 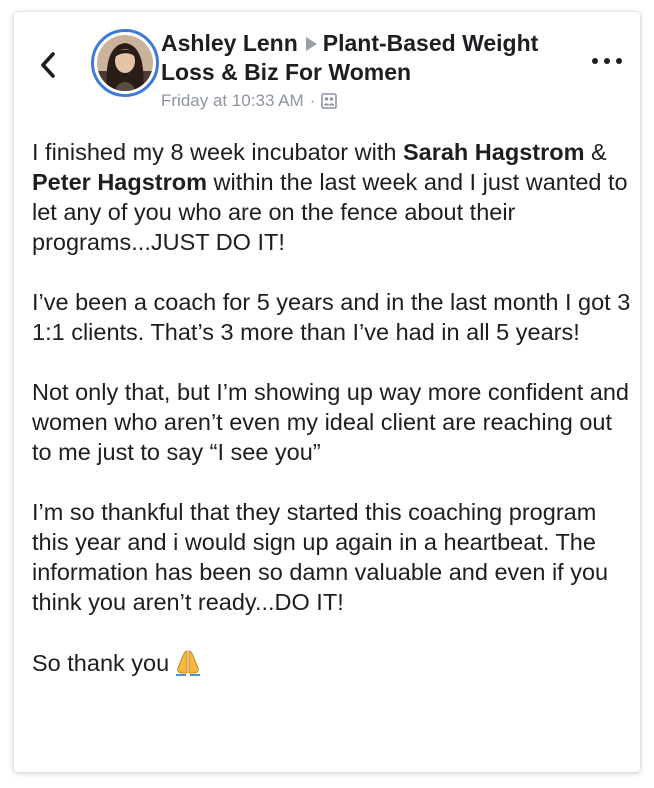 I want to click on mention-peter: Peter Hagstrom, so click(x=119, y=182).